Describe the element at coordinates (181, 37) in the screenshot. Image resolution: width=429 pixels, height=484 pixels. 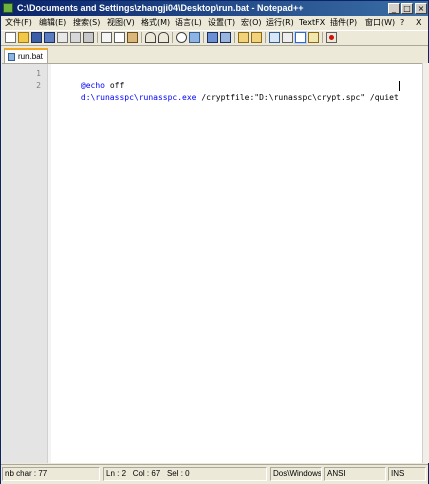
I see `find-icon` at that location.